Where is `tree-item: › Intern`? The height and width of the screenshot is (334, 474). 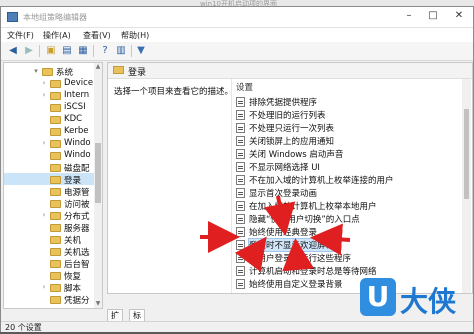
tree-item: › Intern is located at coordinates (49, 95).